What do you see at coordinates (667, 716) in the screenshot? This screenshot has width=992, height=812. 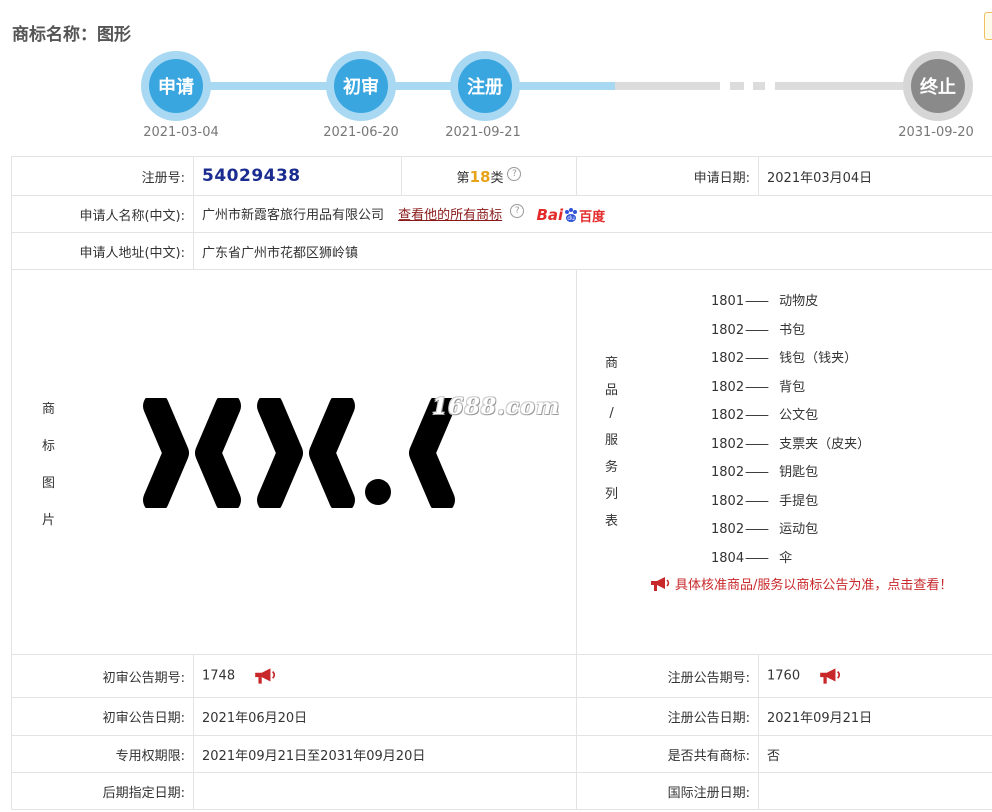 I see `reg-date-label: 注册公告日期:` at bounding box center [667, 716].